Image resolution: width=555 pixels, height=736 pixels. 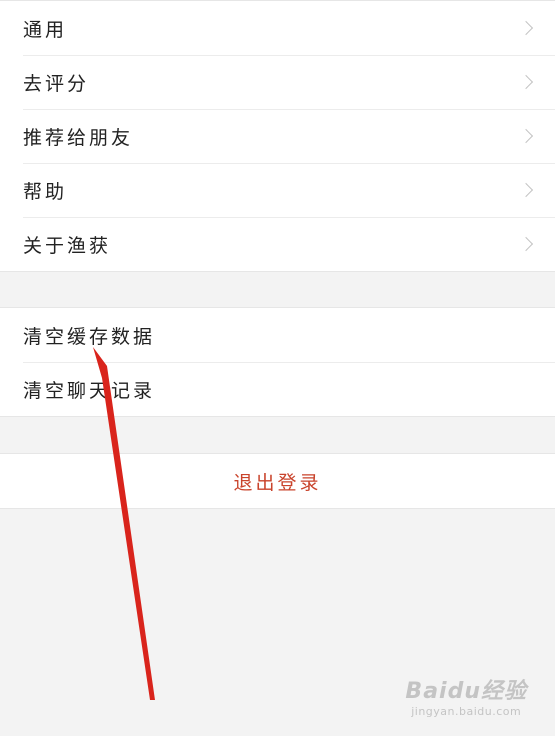 I want to click on settings-item-recommend: 推荐给朋友, so click(x=277, y=136).